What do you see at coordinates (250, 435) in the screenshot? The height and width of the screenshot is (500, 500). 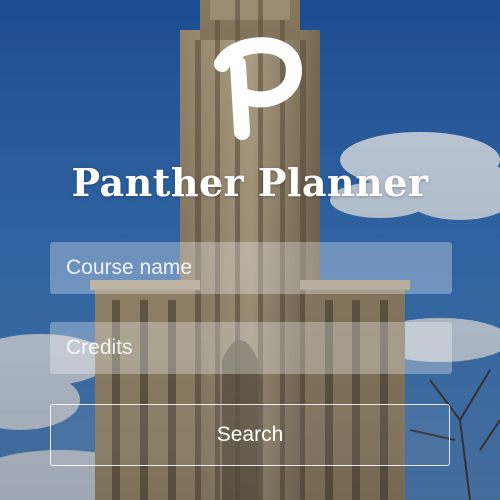 I see `search-button: Search` at bounding box center [250, 435].